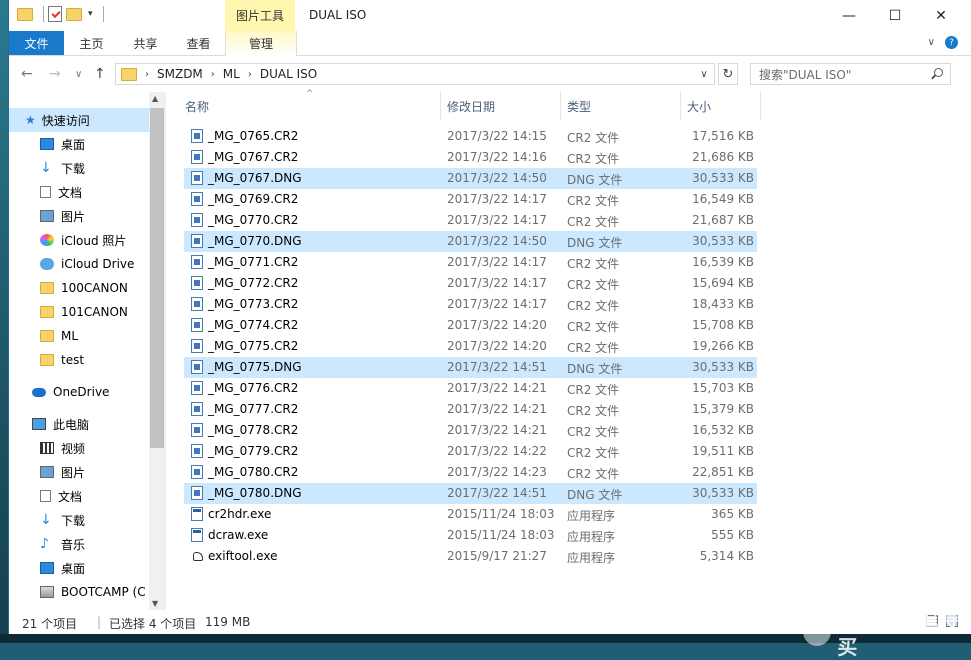 The height and width of the screenshot is (660, 971). Describe the element at coordinates (100, 74) in the screenshot. I see `up-arrow-icon: ↑` at that location.